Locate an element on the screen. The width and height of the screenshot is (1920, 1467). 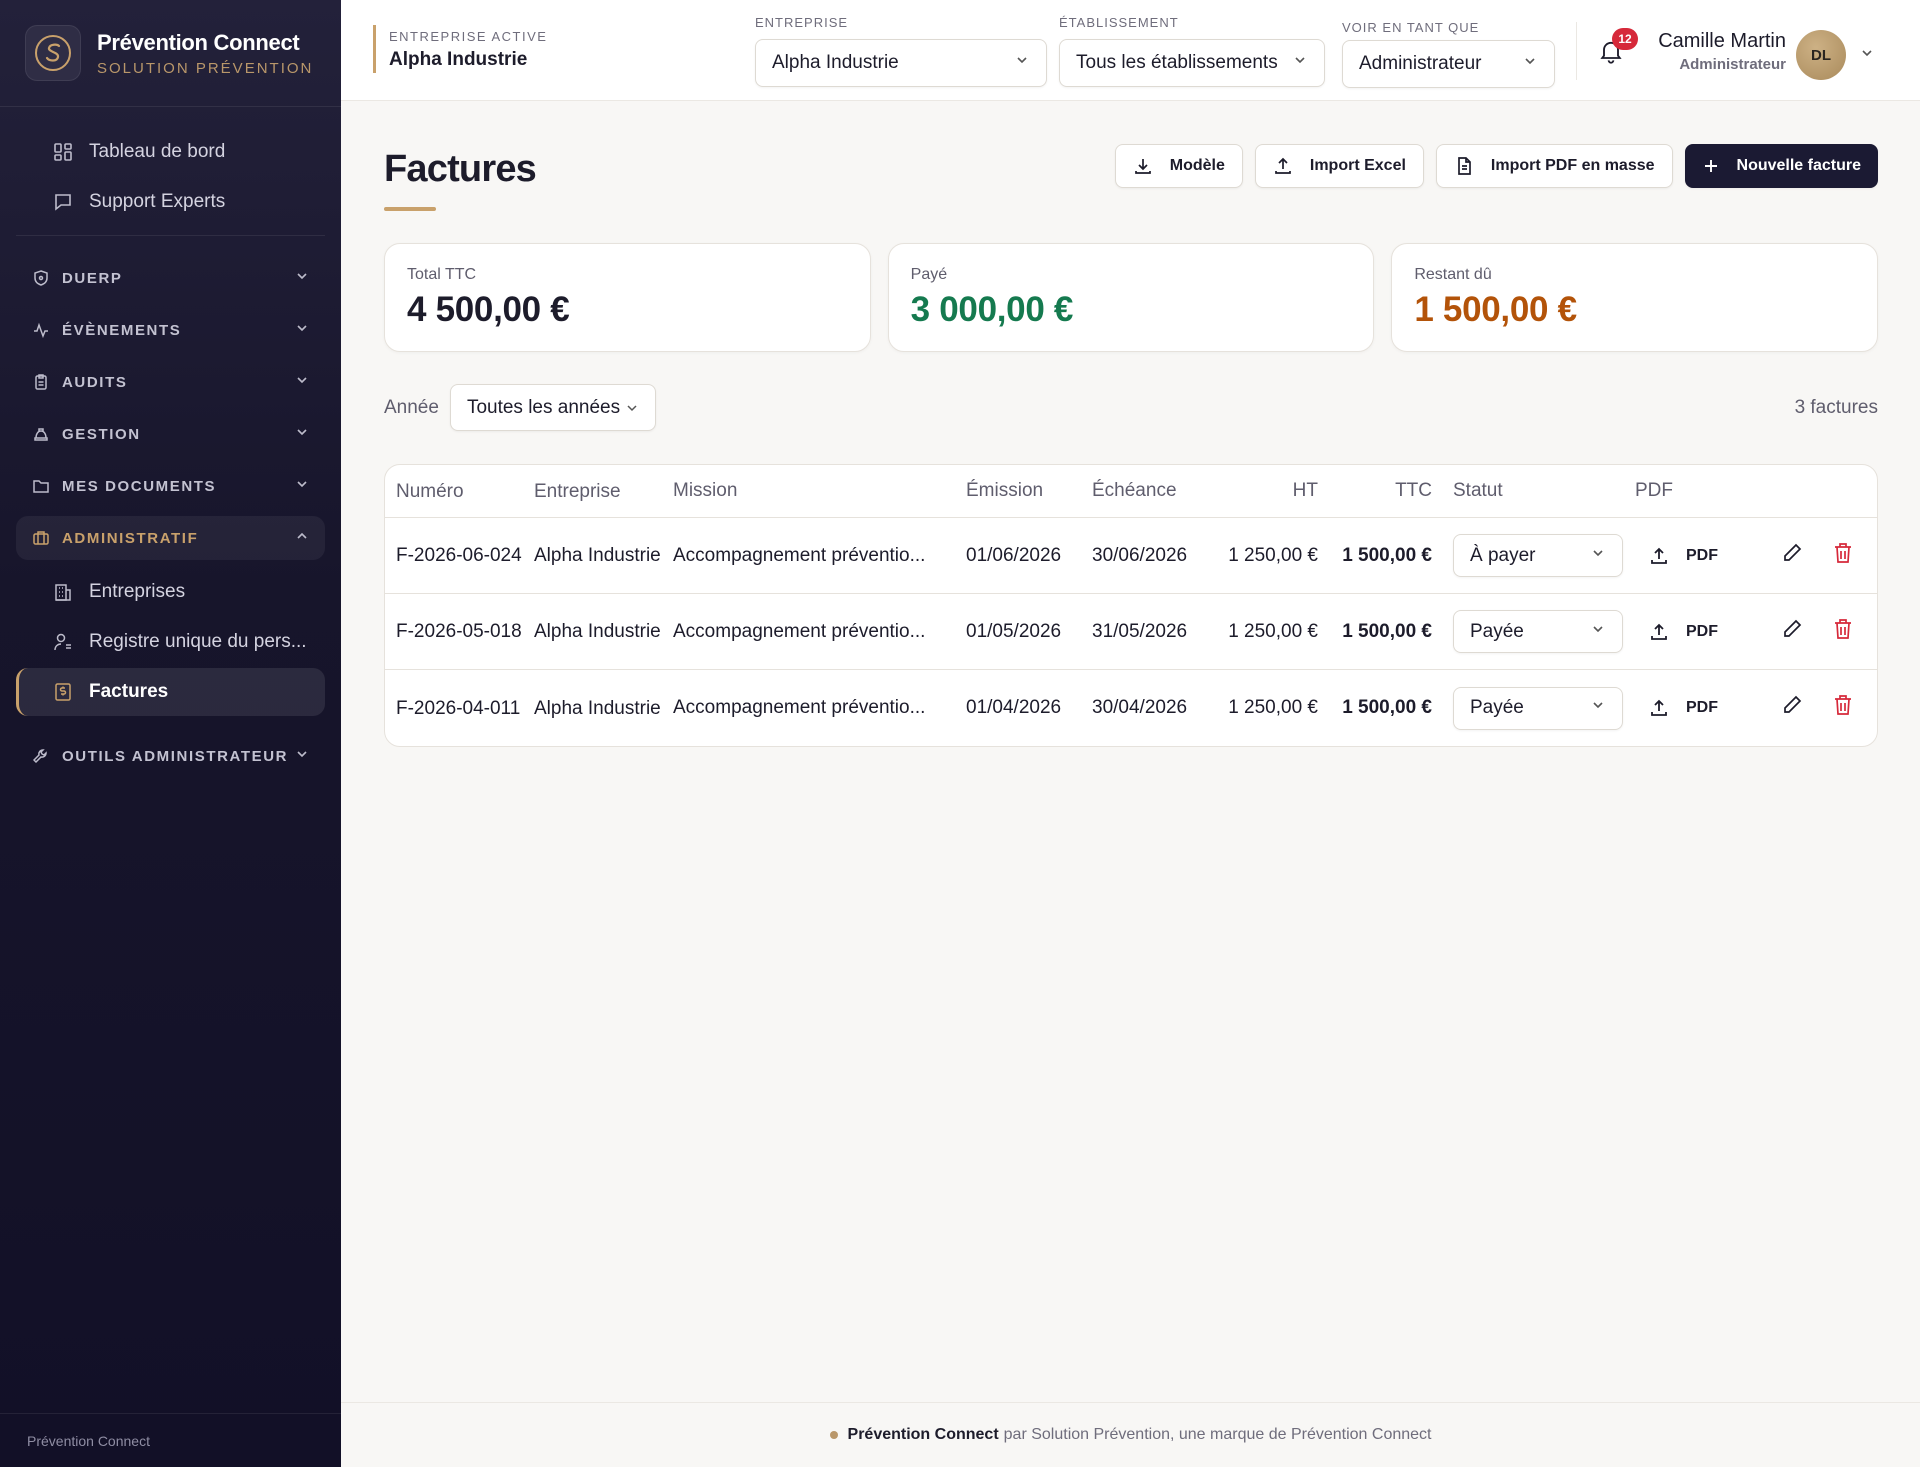
invoice-issue-date: 01/04/2026 is located at coordinates (1014, 707).